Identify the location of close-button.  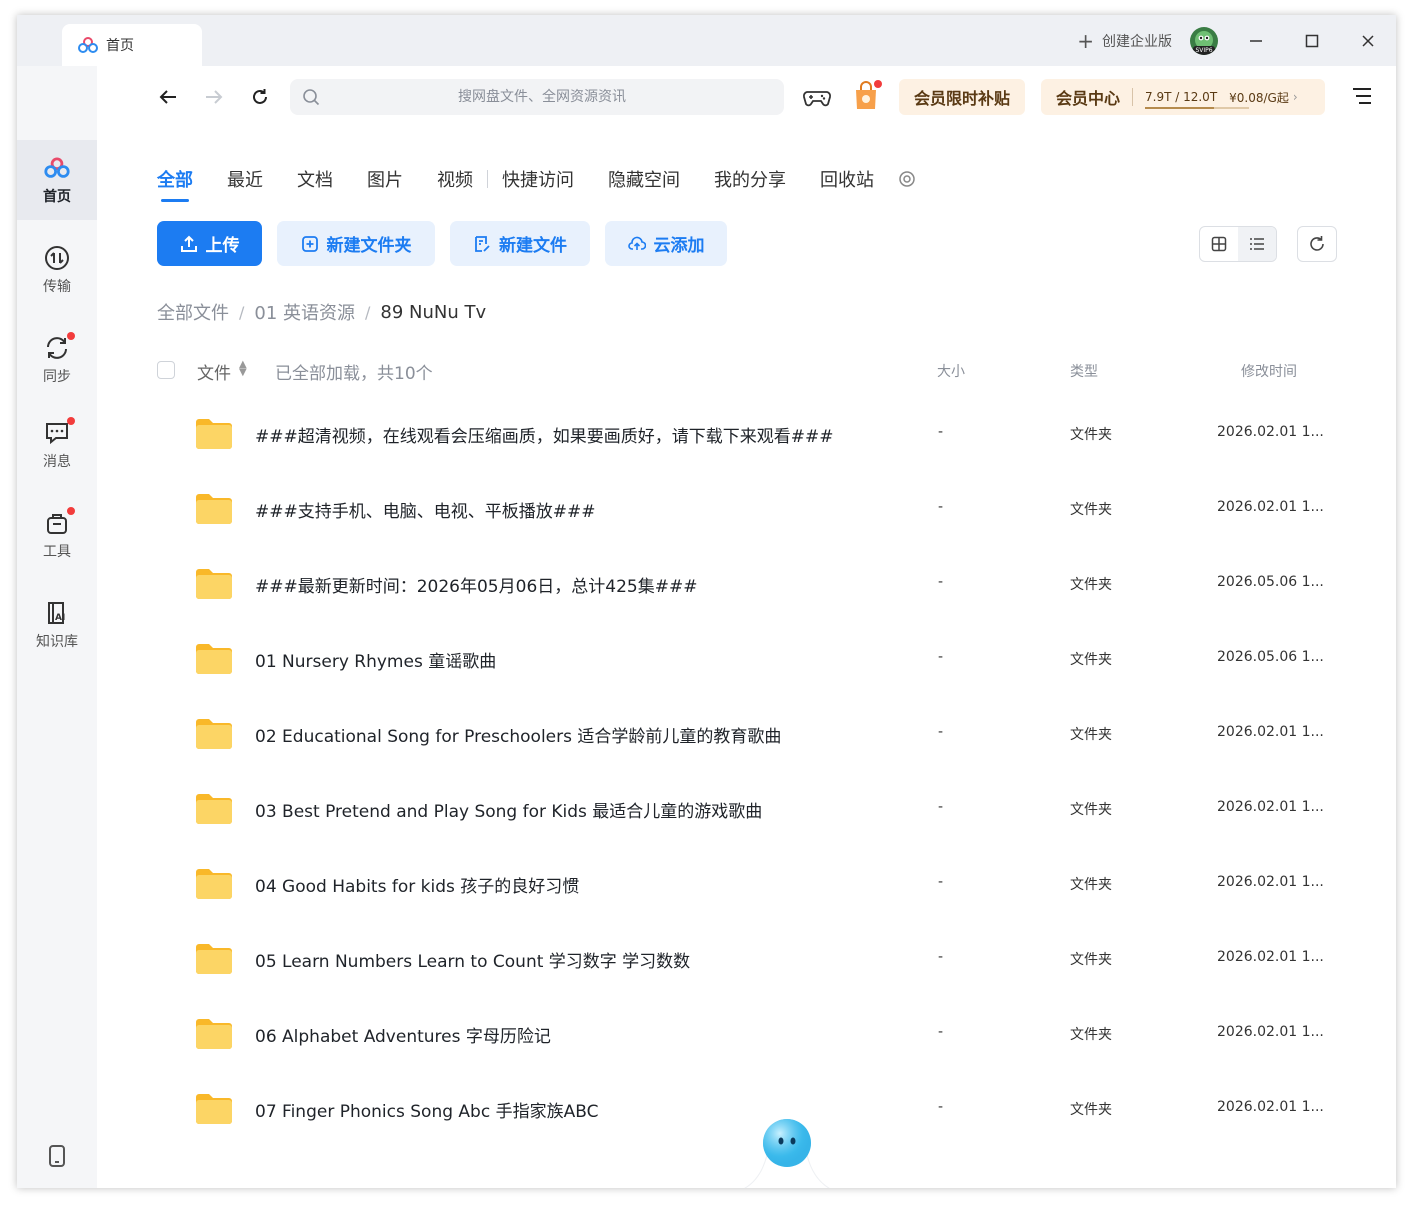
(1368, 40).